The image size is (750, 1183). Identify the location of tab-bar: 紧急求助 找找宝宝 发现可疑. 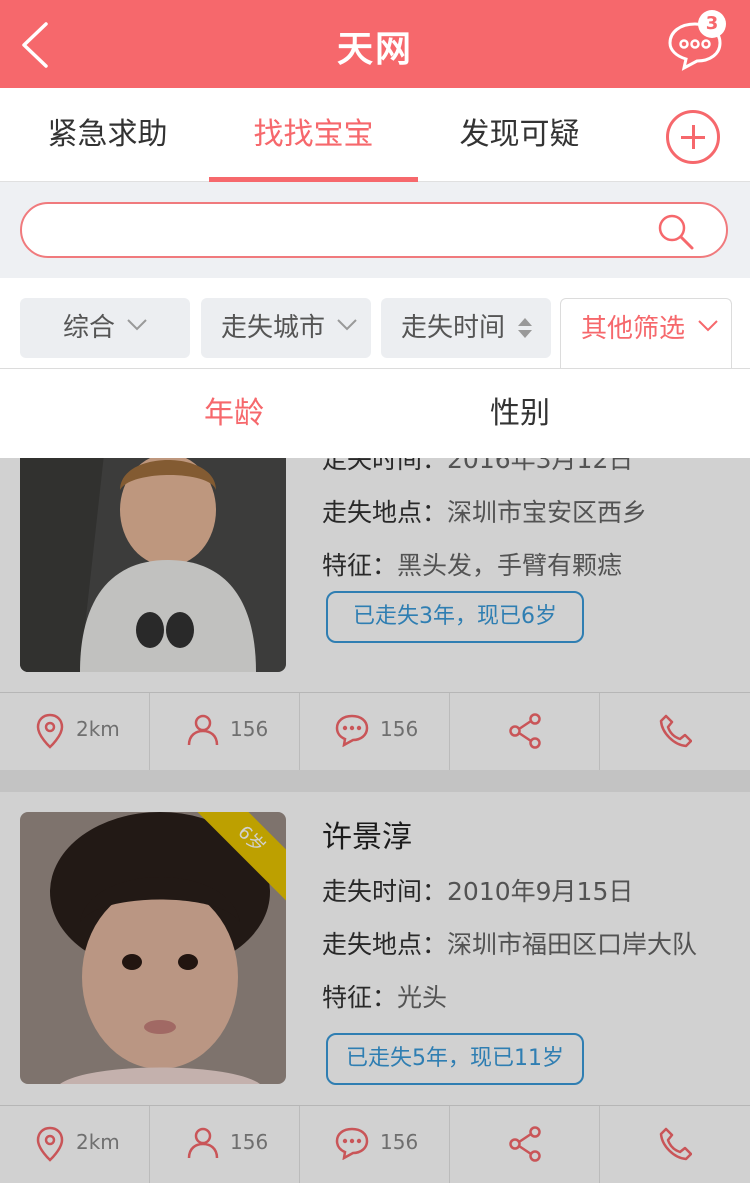
(375, 135).